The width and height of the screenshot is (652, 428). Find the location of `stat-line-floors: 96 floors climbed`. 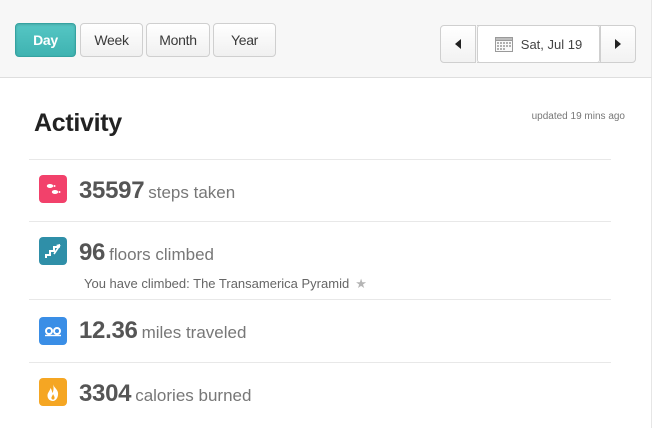

stat-line-floors: 96 floors climbed is located at coordinates (146, 253).